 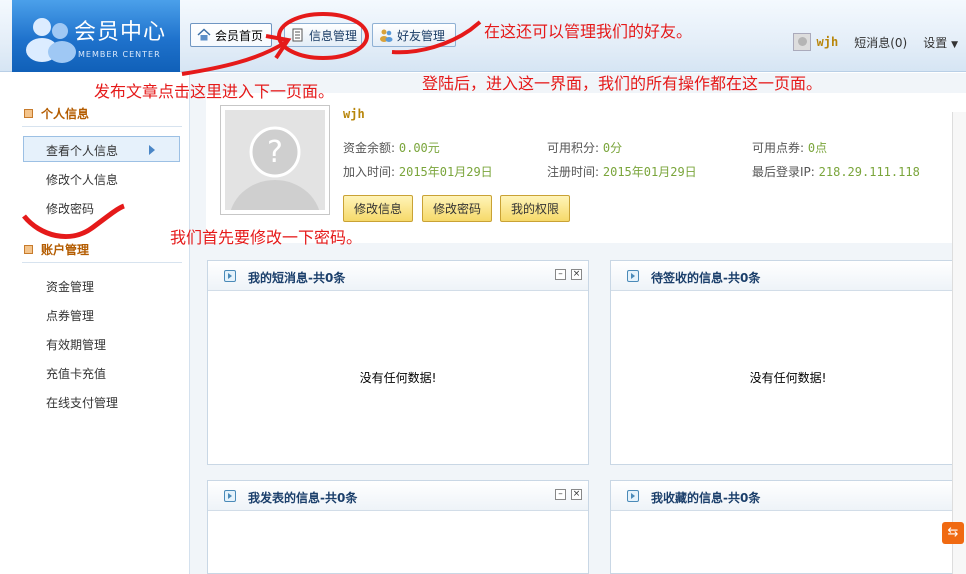 I want to click on member-center-logo: 会员中心 MEMBER CENTER, so click(x=96, y=36).